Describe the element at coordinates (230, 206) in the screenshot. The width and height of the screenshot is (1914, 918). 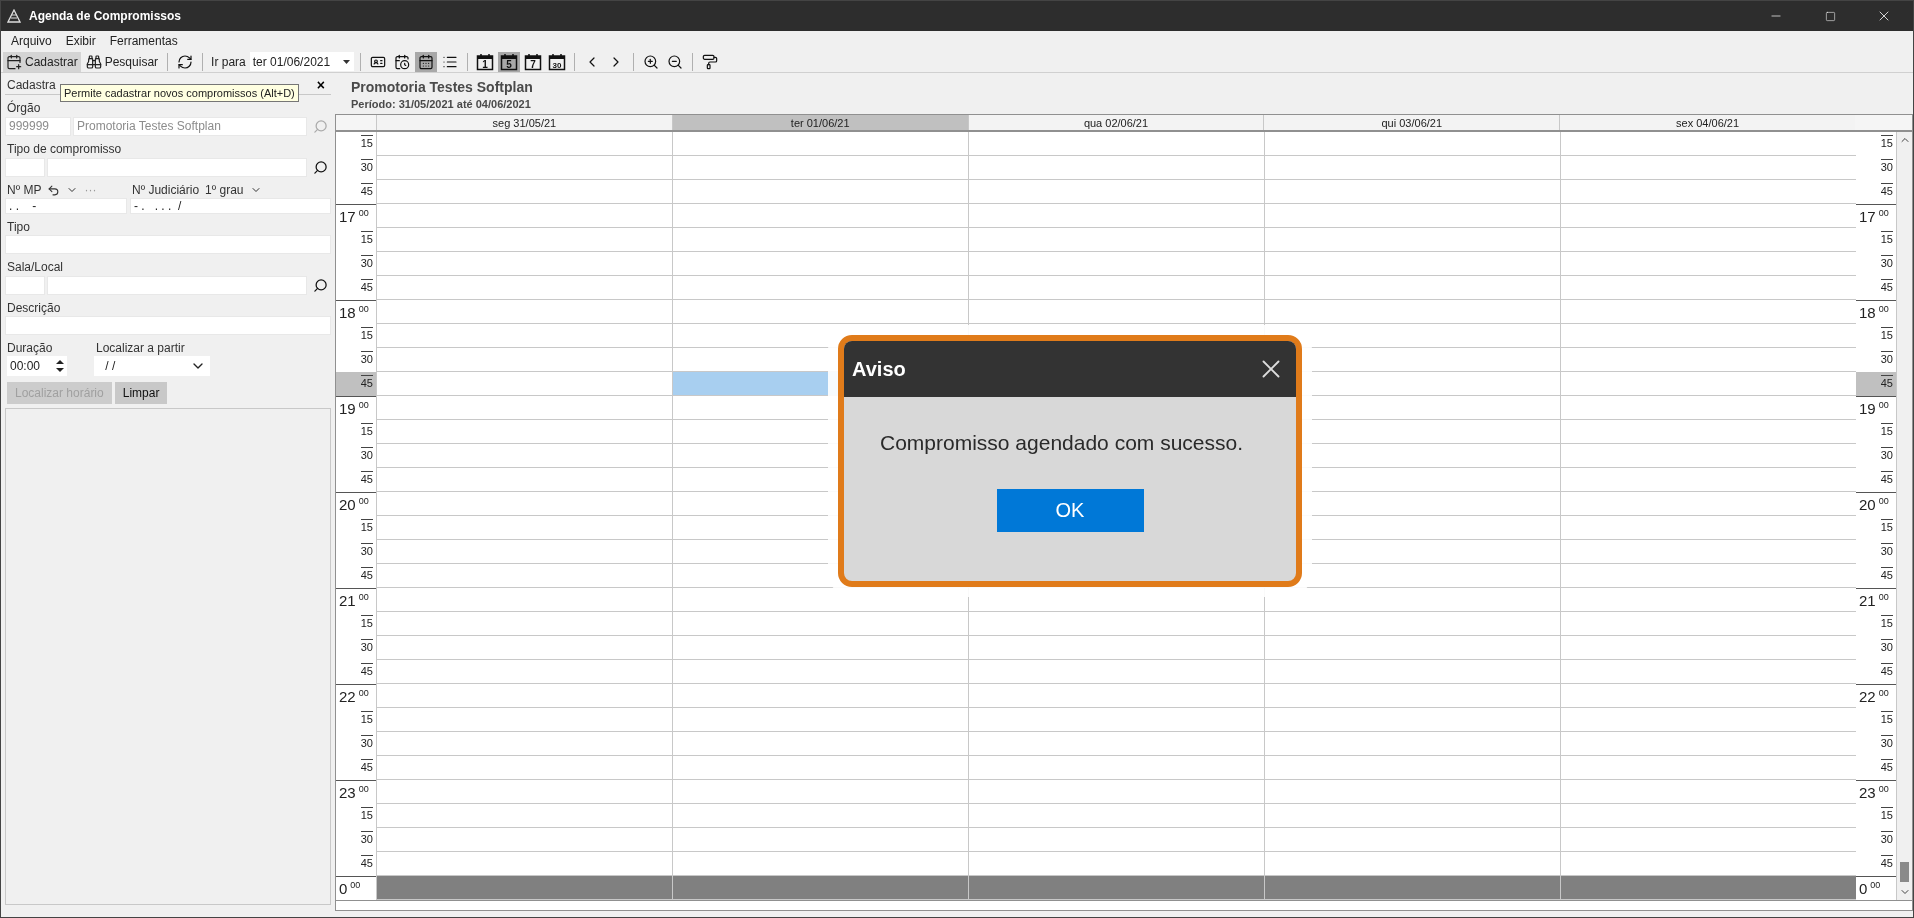
I see `input-field: - . . . . /` at that location.